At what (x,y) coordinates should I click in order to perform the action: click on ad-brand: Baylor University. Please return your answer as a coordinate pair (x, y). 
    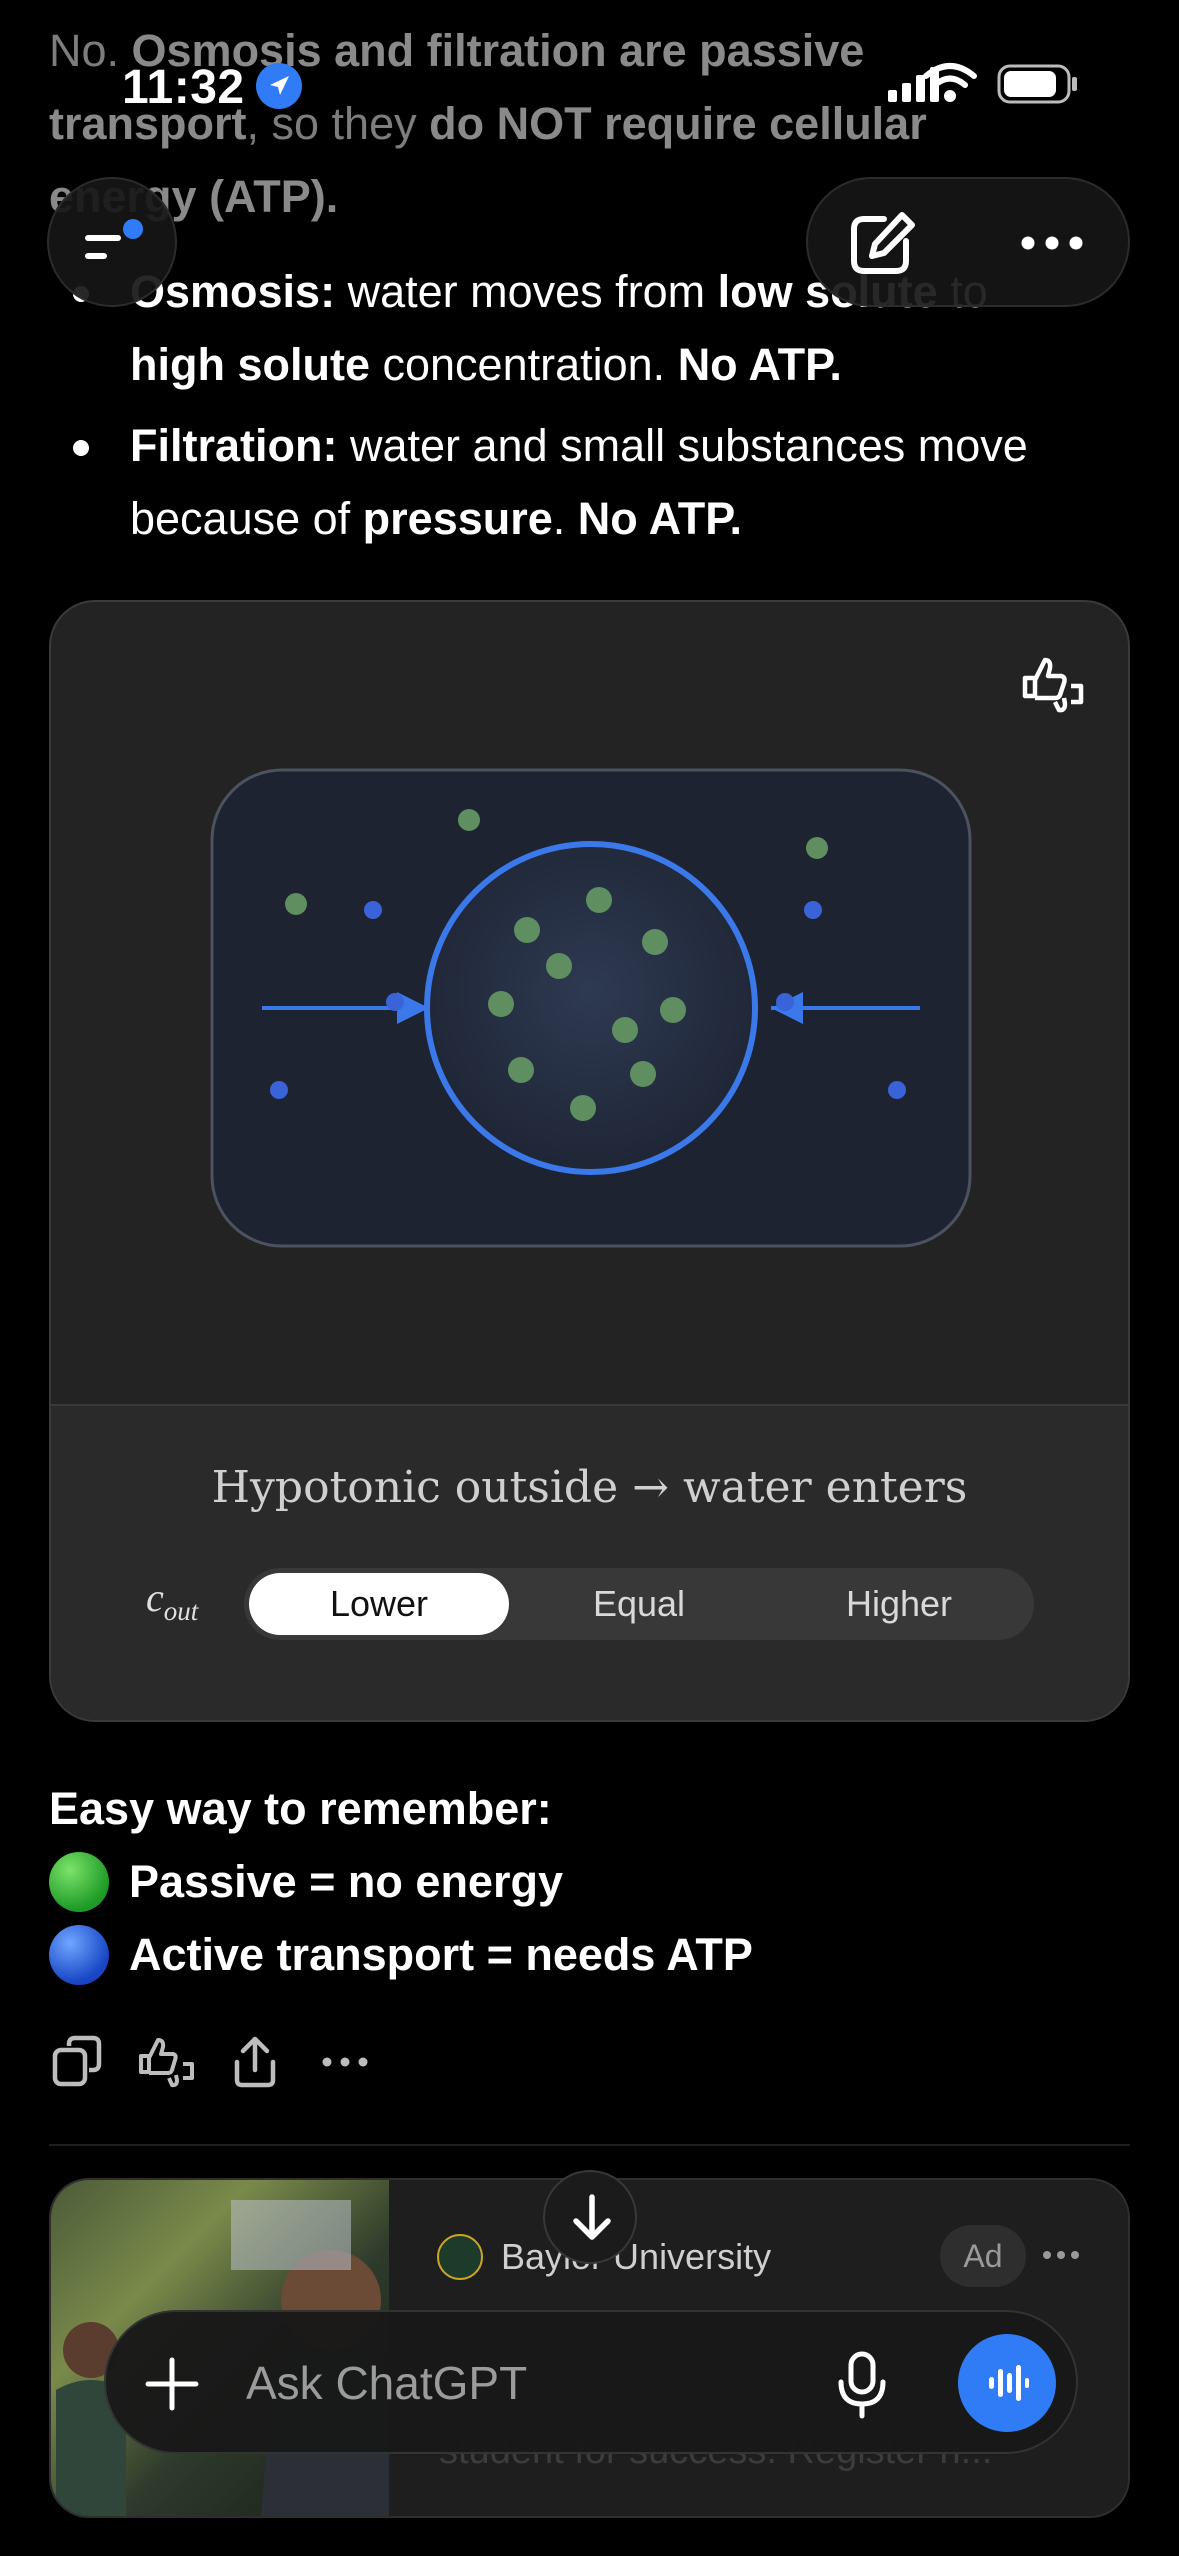
    Looking at the image, I should click on (636, 2256).